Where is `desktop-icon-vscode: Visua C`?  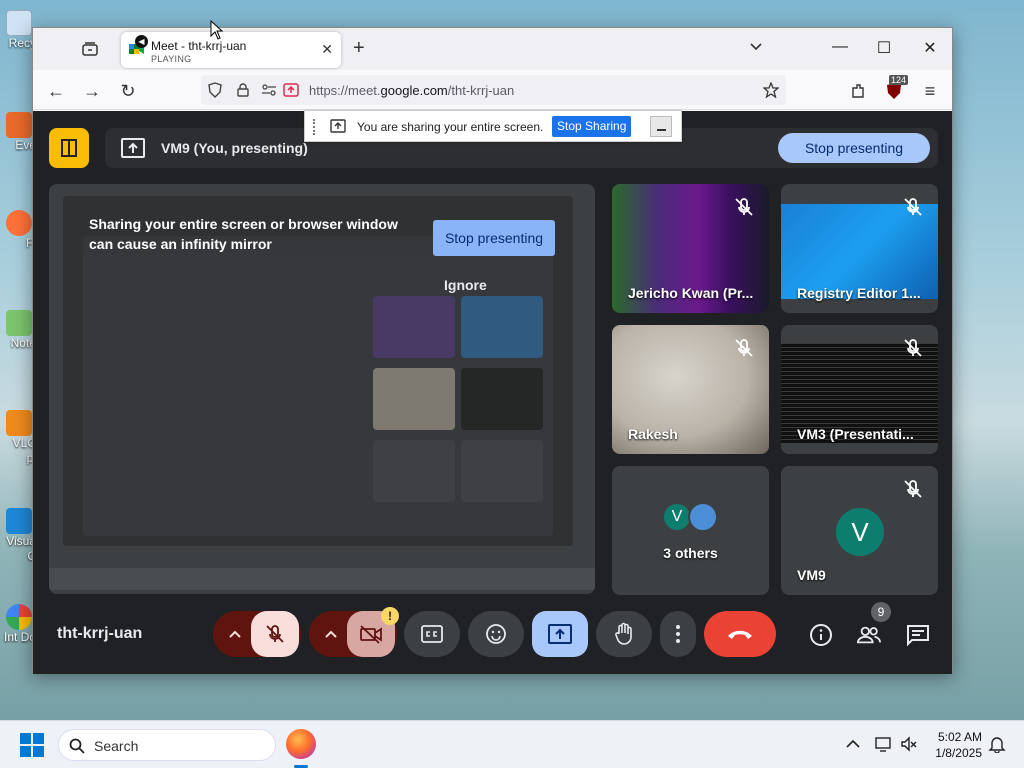 desktop-icon-vscode: Visua C is located at coordinates (18, 536).